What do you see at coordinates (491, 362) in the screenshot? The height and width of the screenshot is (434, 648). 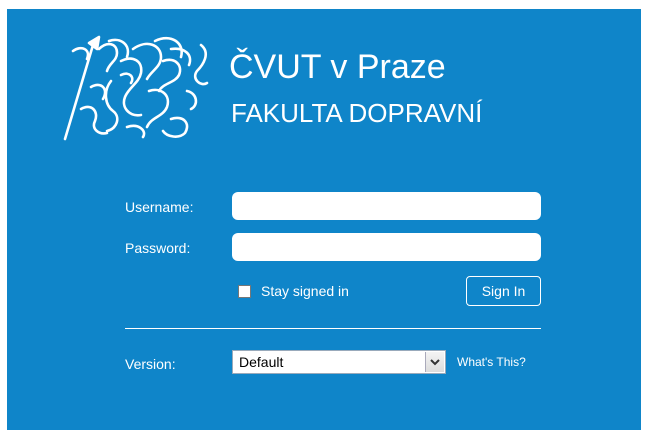 I see `whats-this-link: What's This?` at bounding box center [491, 362].